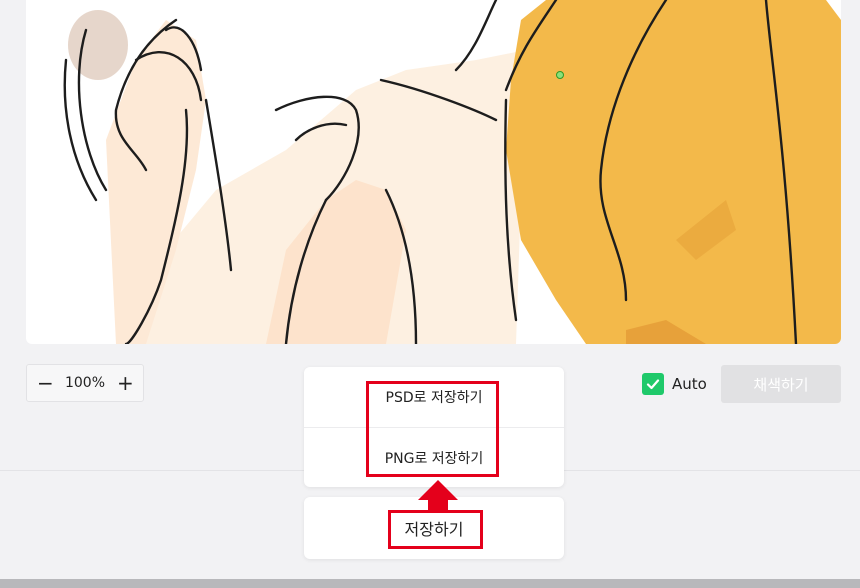 This screenshot has height=588, width=860. Describe the element at coordinates (430, 583) in the screenshot. I see `bottom-scrollbar` at that location.